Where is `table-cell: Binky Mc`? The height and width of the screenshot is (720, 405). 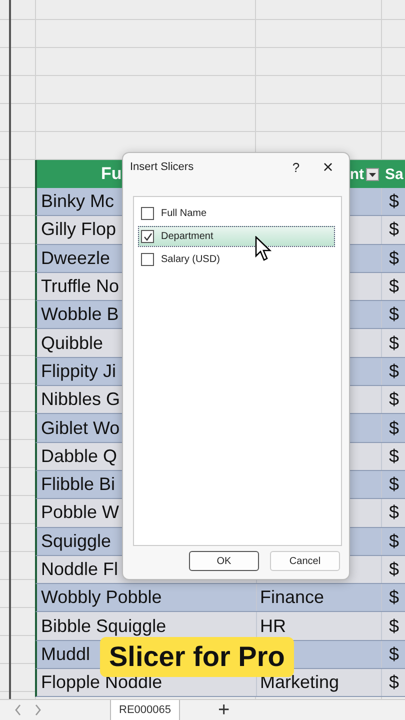 table-cell: Binky Mc is located at coordinates (77, 201).